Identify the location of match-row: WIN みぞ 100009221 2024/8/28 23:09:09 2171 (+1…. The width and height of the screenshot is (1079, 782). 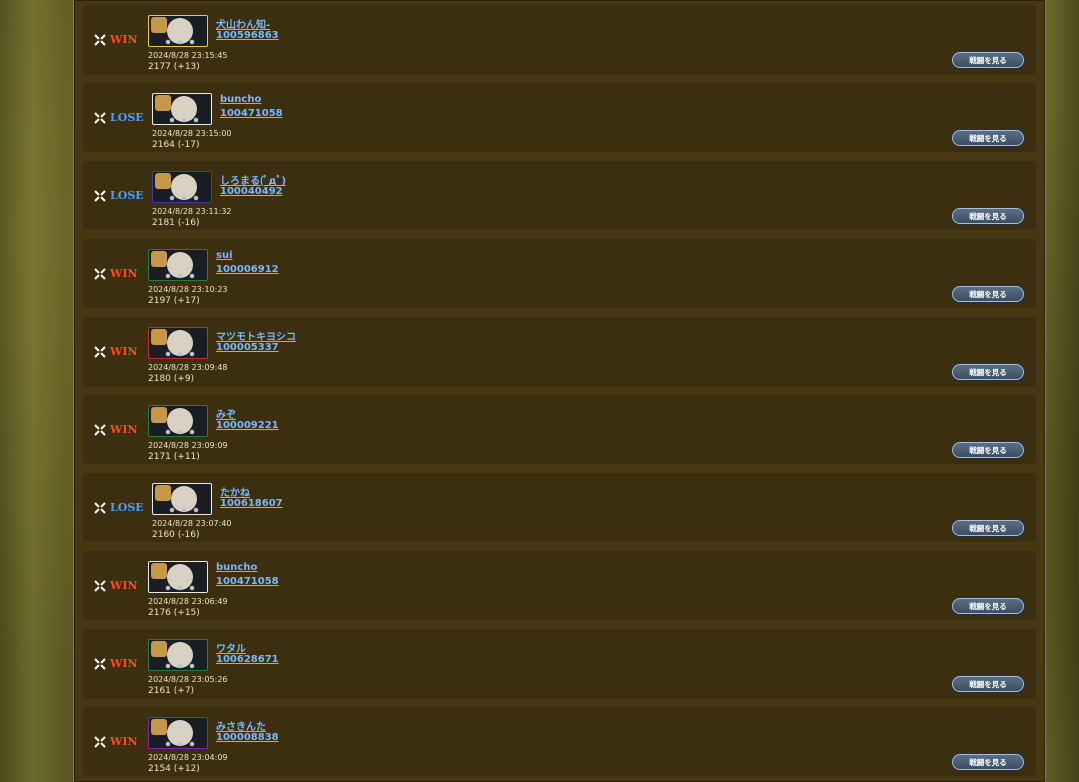
(559, 429).